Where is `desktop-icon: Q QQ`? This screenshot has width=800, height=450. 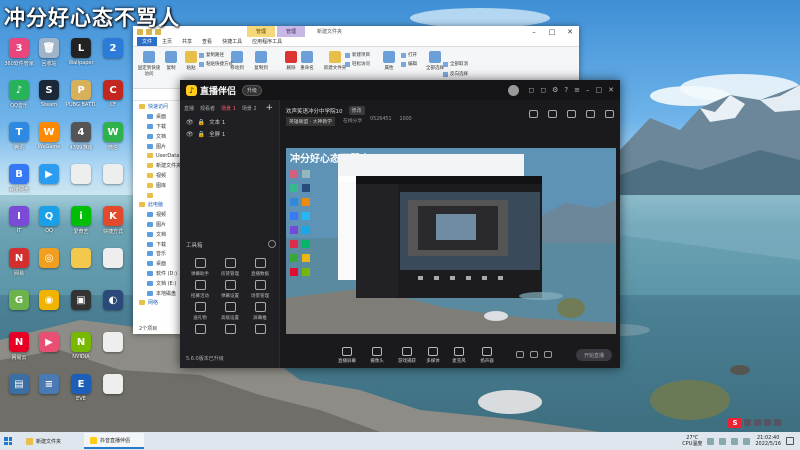
desktop-icon: Q QQ is located at coordinates (49, 224).